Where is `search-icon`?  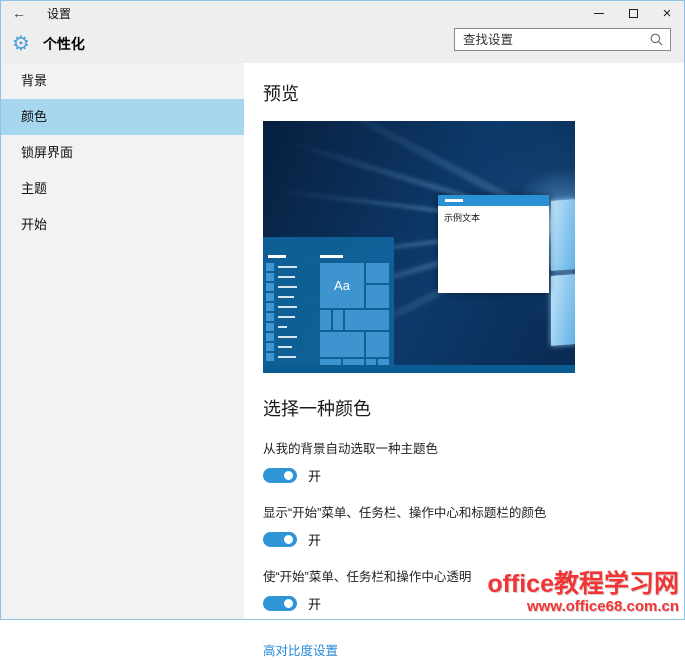
search-icon is located at coordinates (656, 39).